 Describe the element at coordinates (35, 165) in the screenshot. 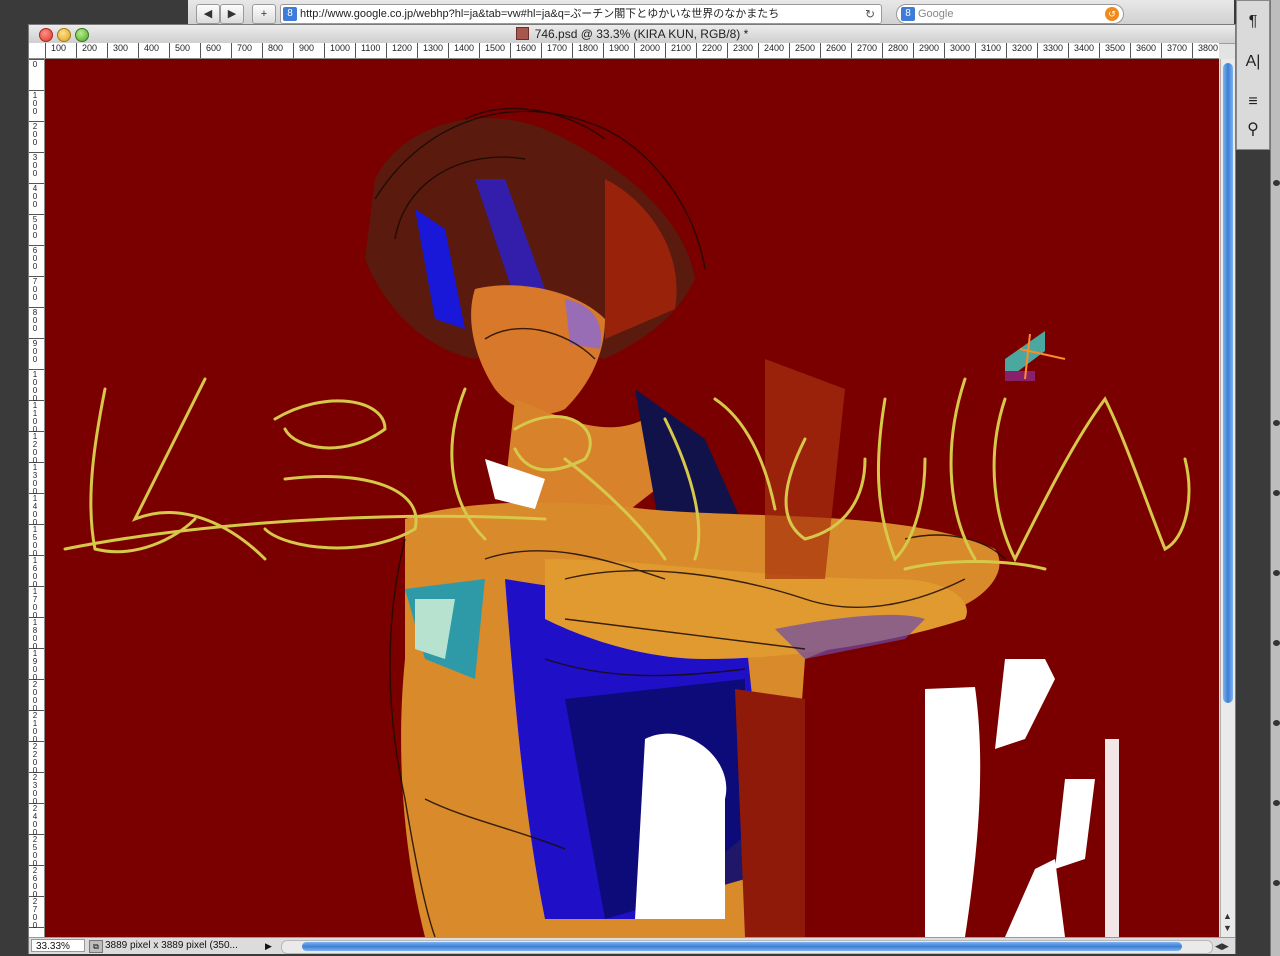

I see `ruler-tick-label: 300` at that location.